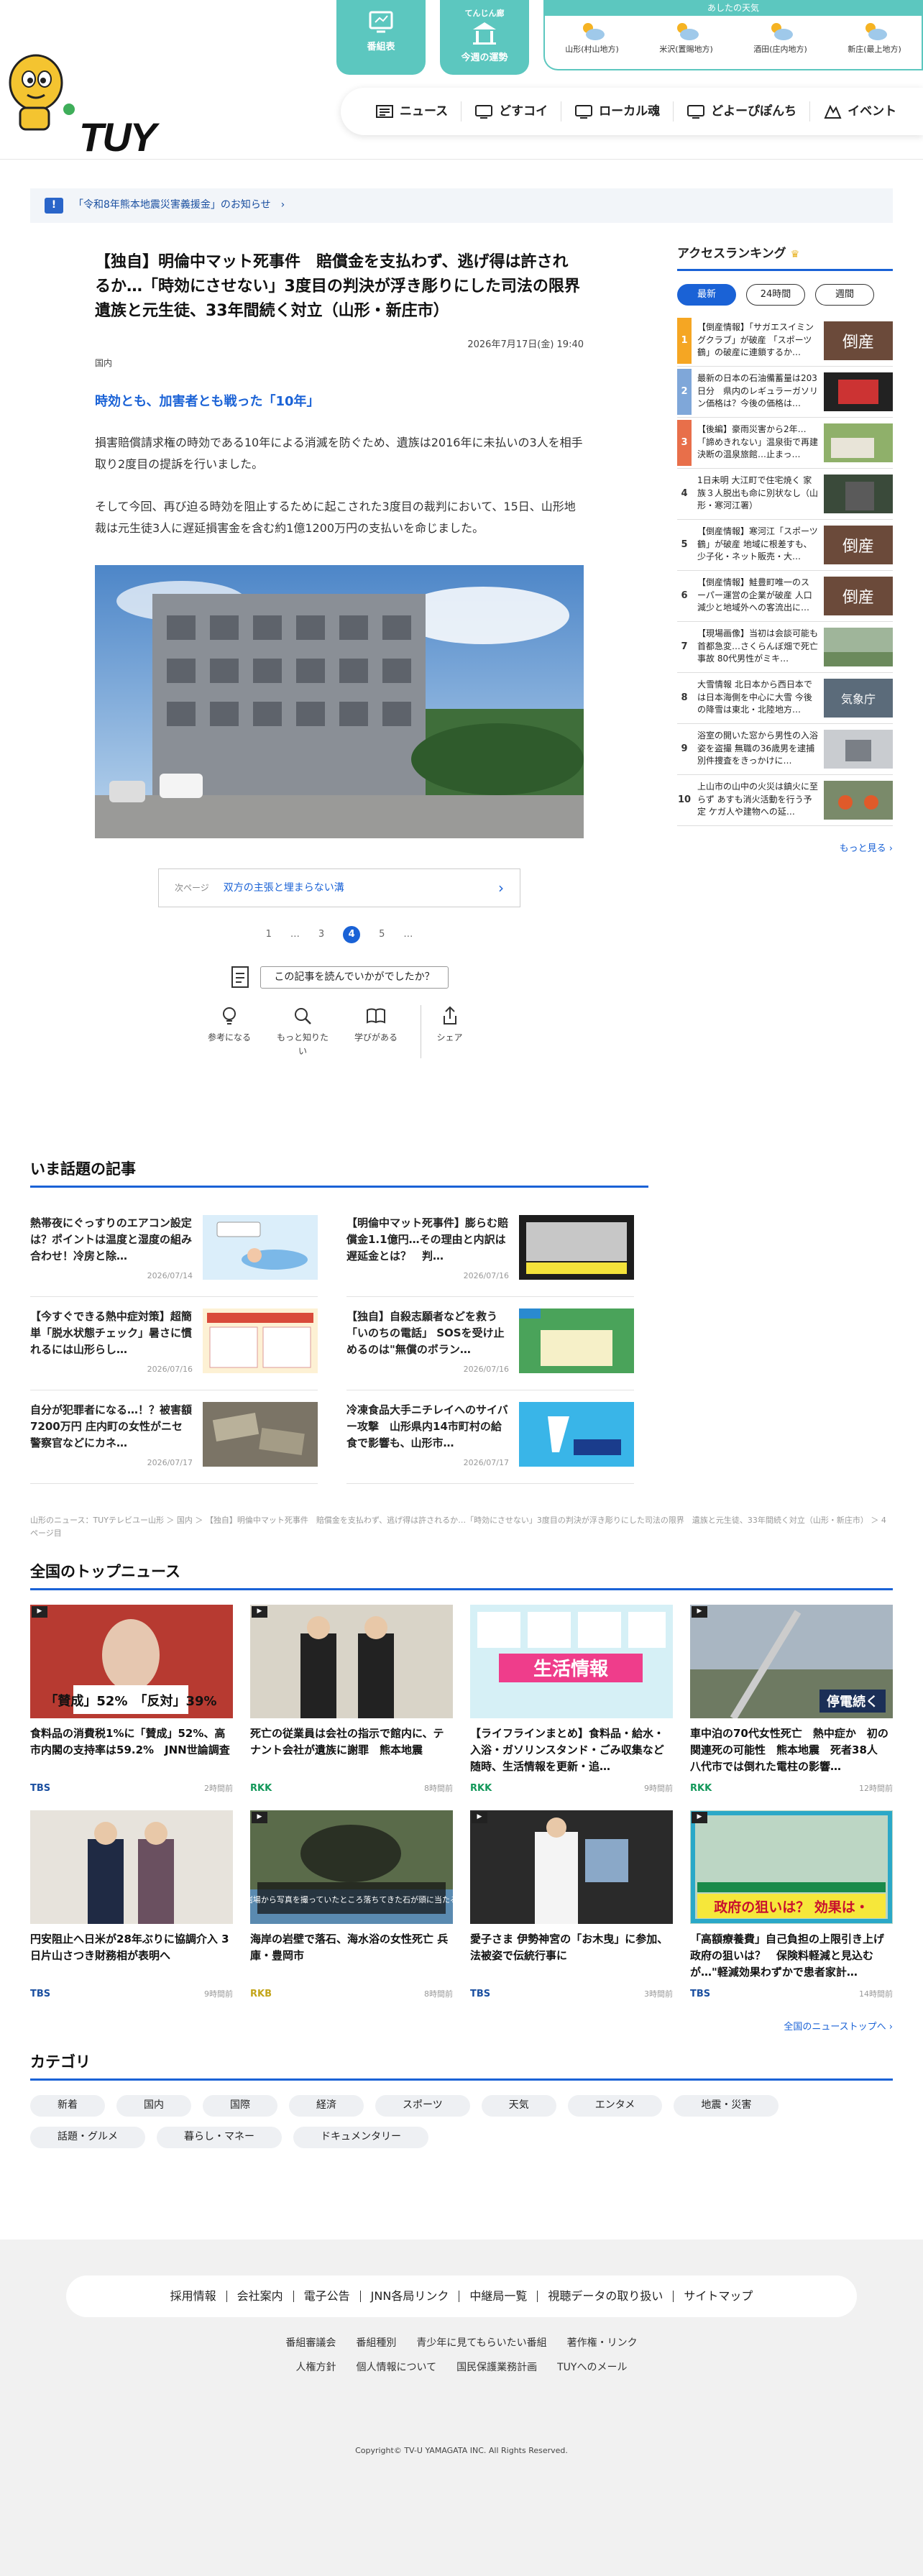 The height and width of the screenshot is (2576, 923). Describe the element at coordinates (602, 2344) in the screenshot. I see `footer-sublink: 著作権・リンク` at that location.